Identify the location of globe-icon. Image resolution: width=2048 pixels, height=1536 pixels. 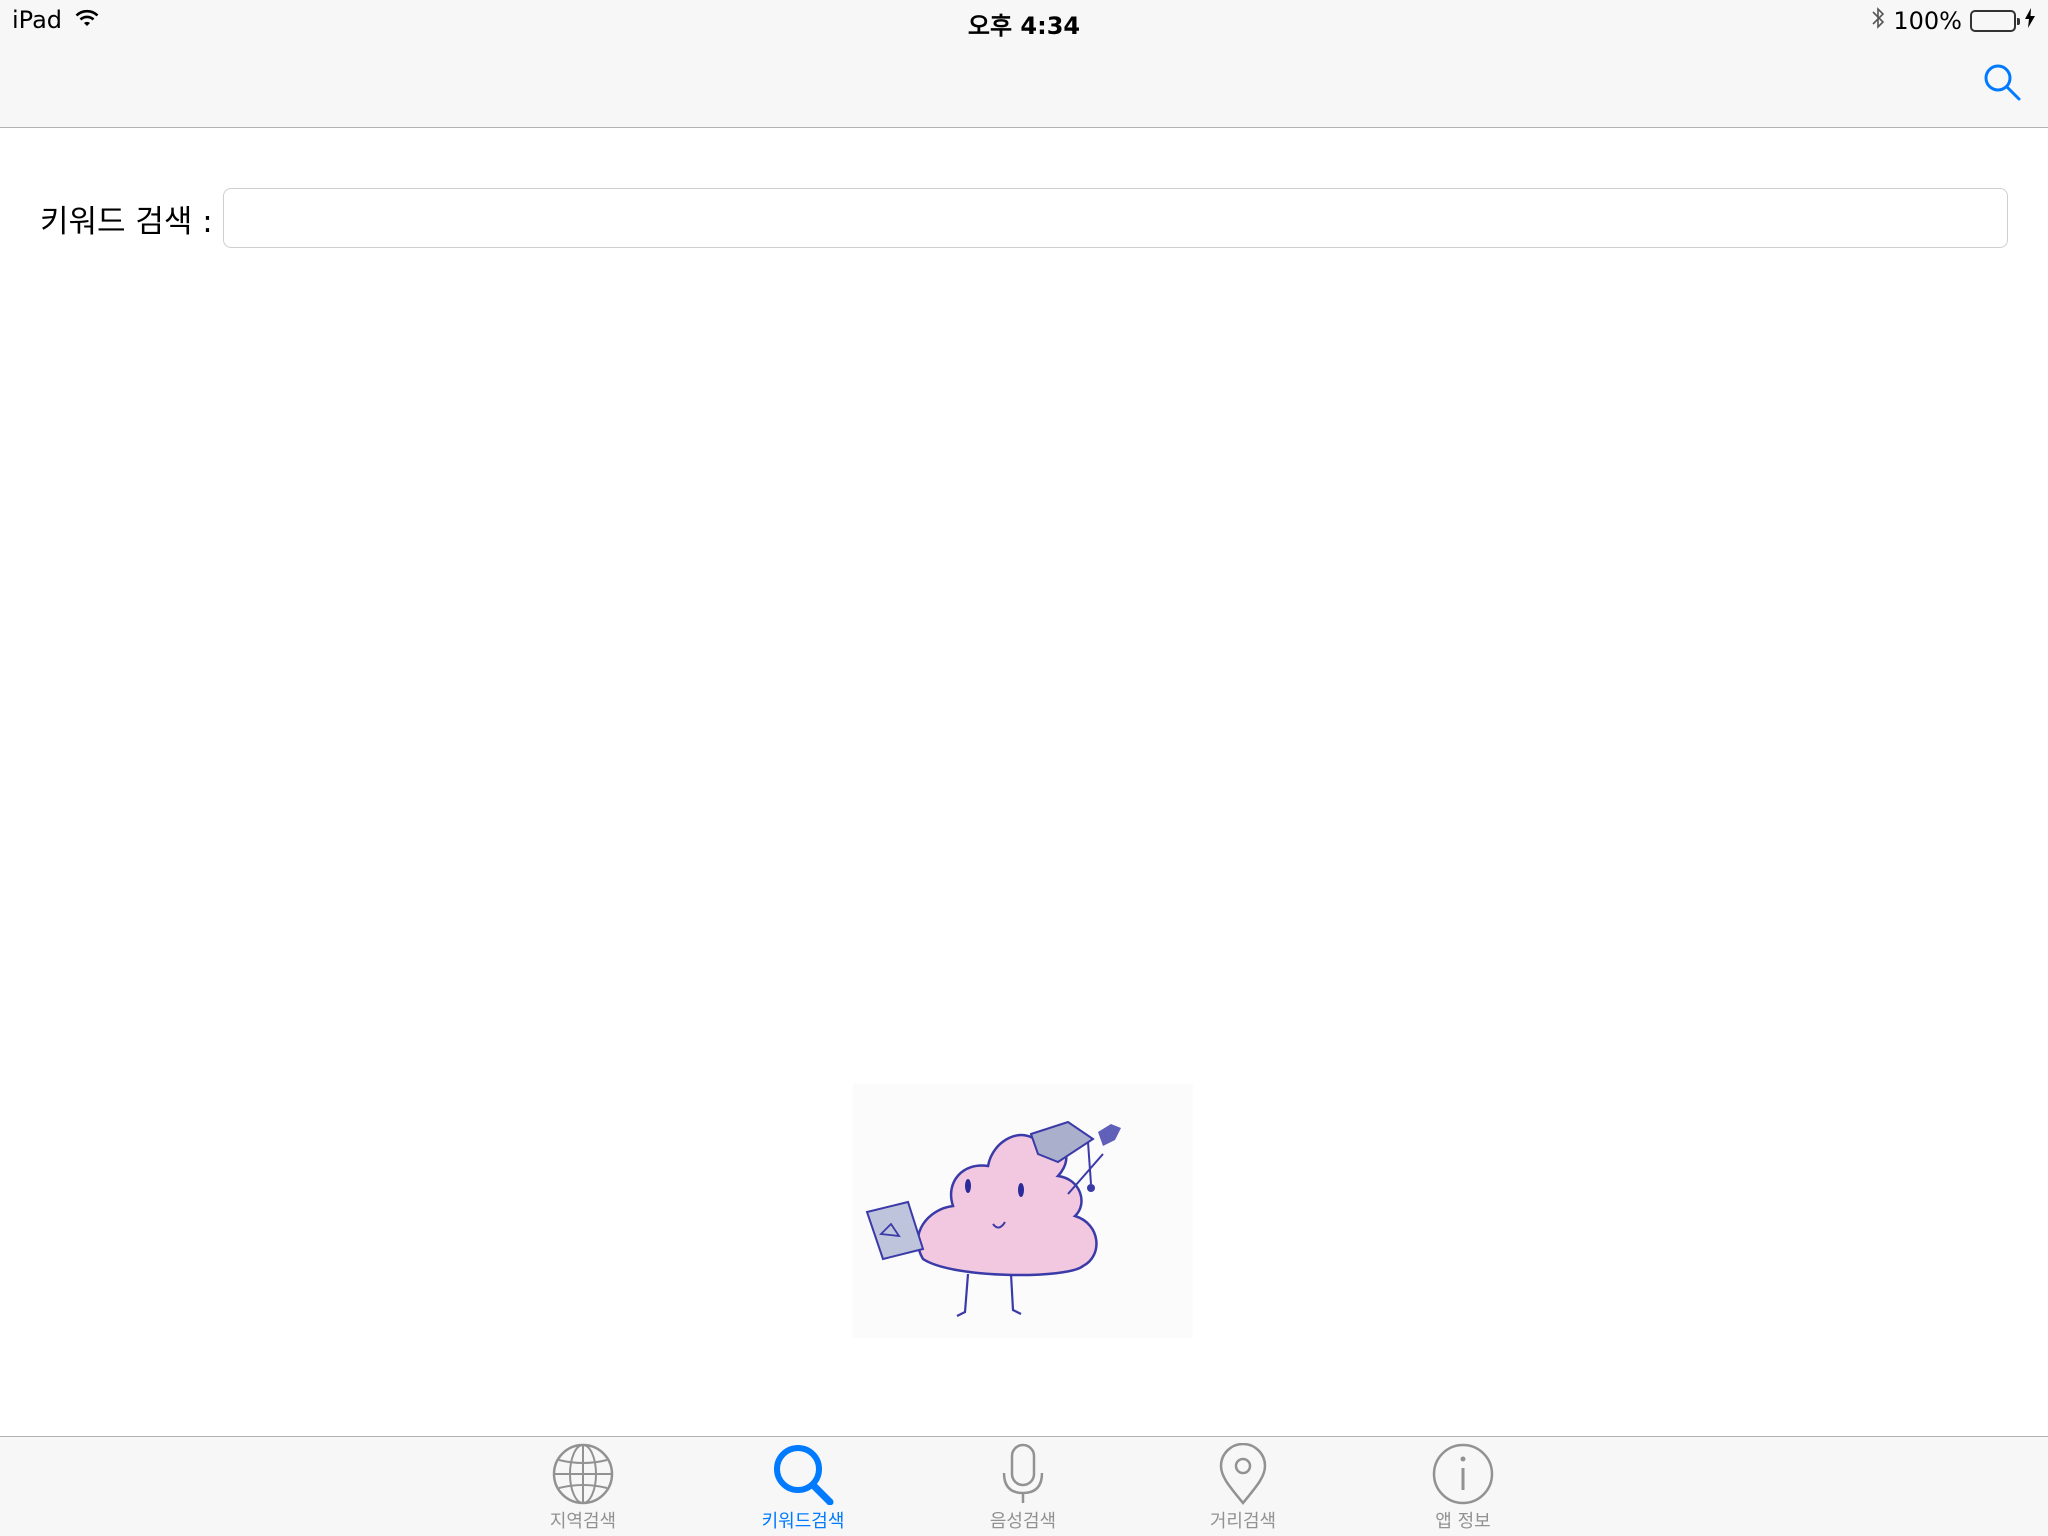
(583, 1474).